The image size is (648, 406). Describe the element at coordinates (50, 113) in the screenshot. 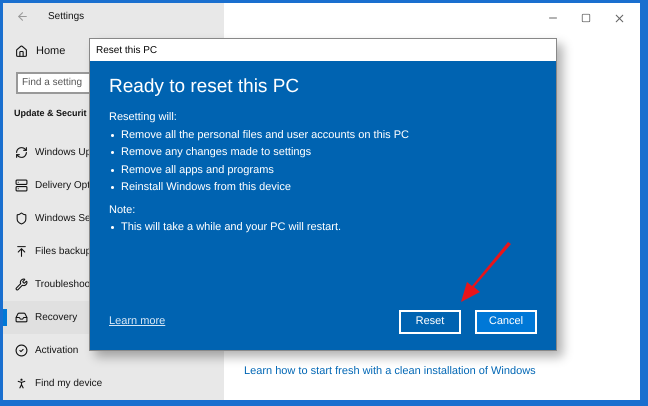

I see `section-heading: Update & Securit` at that location.